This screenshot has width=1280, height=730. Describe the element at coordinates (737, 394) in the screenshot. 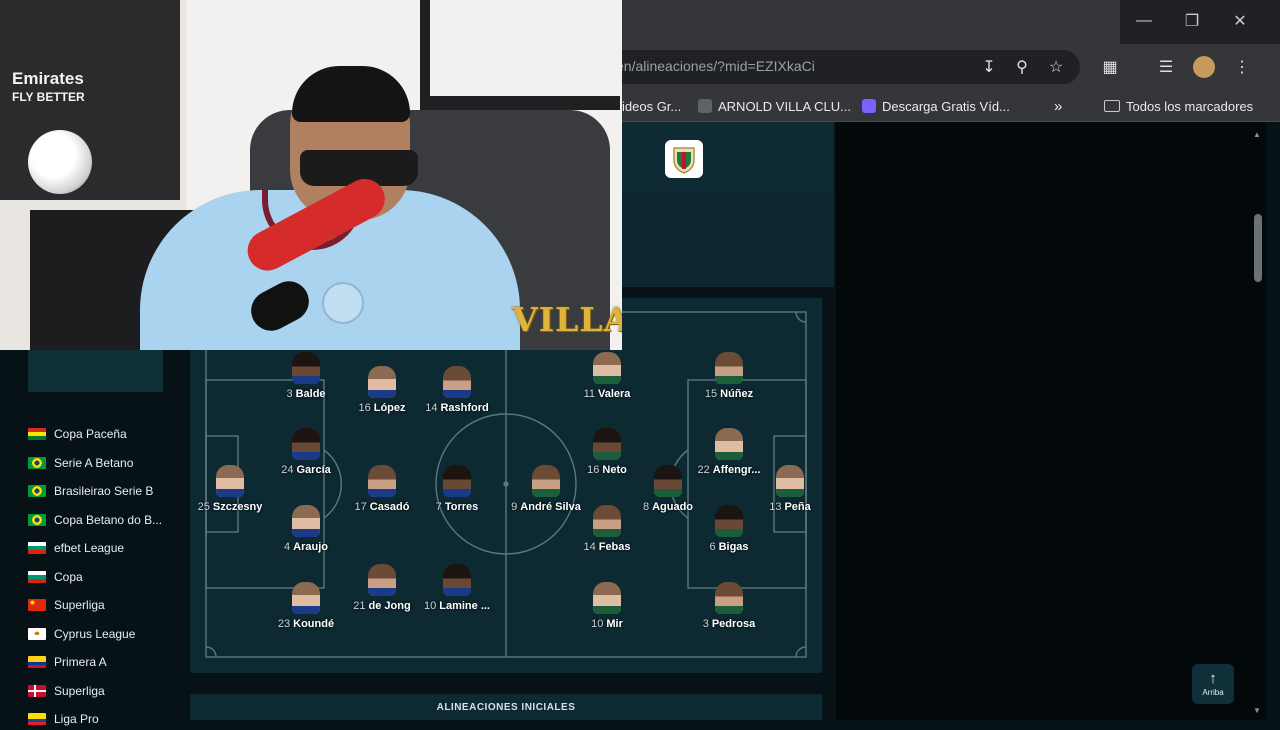

I see `player-name: Núñez` at that location.